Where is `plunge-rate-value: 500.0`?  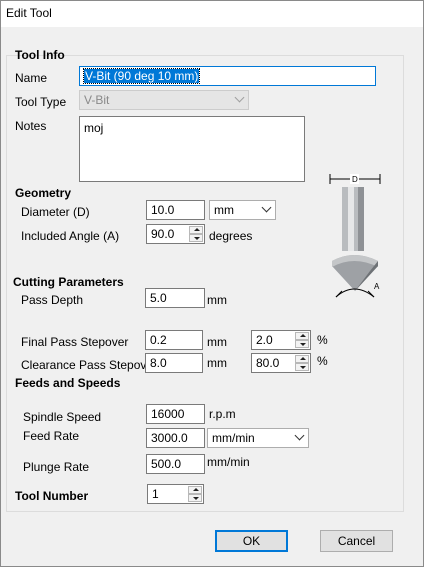
plunge-rate-value: 500.0 is located at coordinates (166, 464).